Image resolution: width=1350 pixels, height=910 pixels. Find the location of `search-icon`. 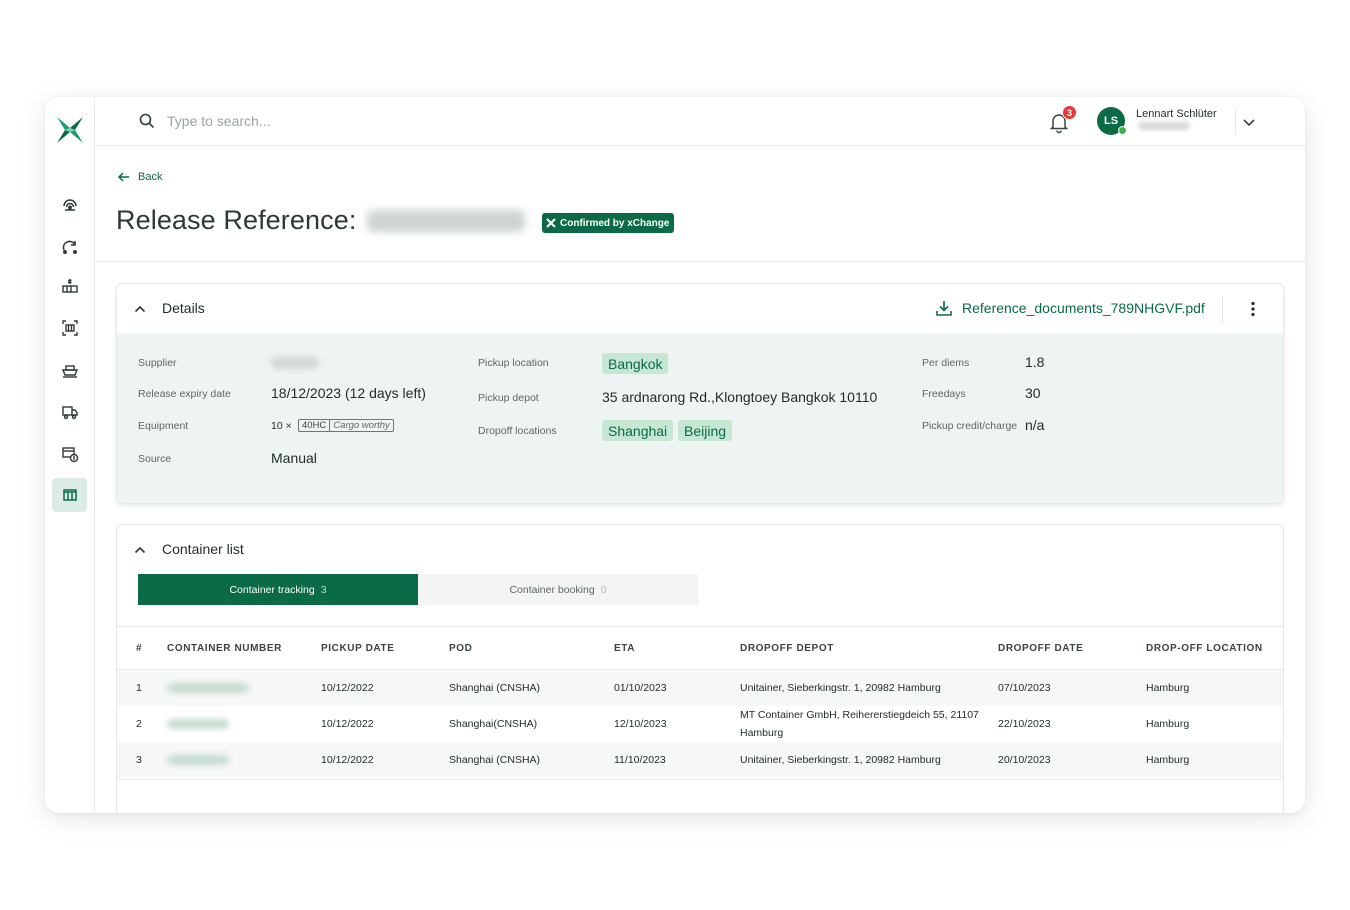

search-icon is located at coordinates (147, 121).